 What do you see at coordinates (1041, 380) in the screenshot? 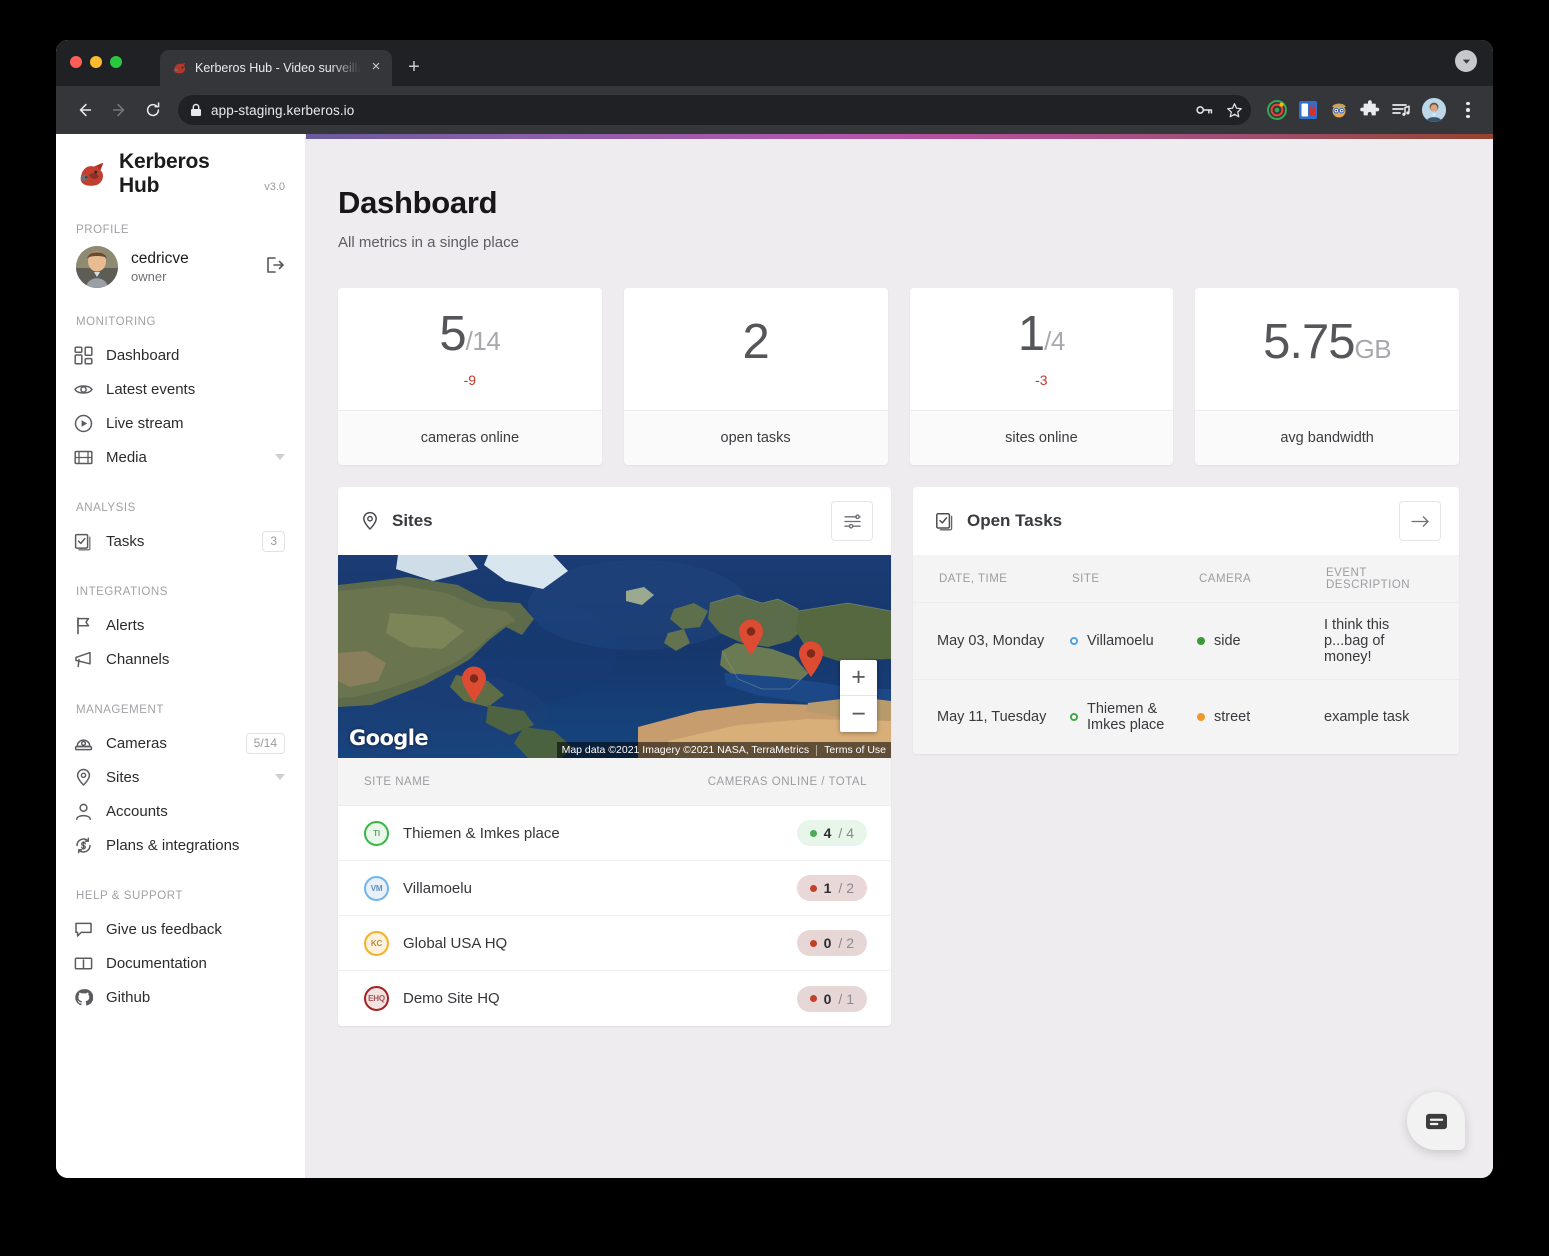
I see `stat-delta: -3` at bounding box center [1041, 380].